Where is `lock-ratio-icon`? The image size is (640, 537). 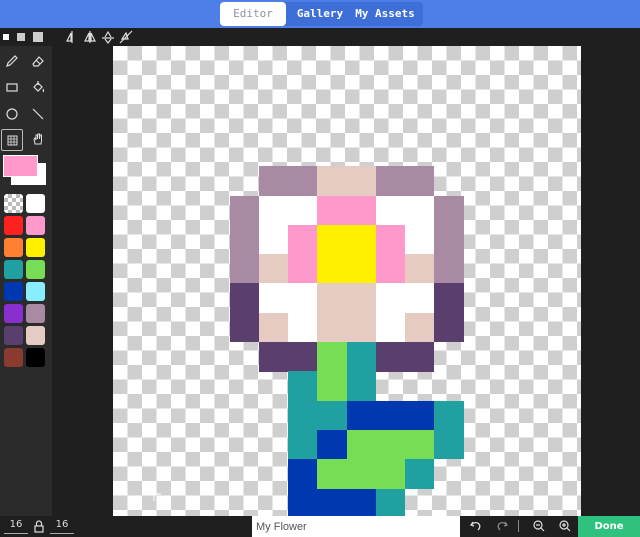 lock-ratio-icon is located at coordinates (39, 526).